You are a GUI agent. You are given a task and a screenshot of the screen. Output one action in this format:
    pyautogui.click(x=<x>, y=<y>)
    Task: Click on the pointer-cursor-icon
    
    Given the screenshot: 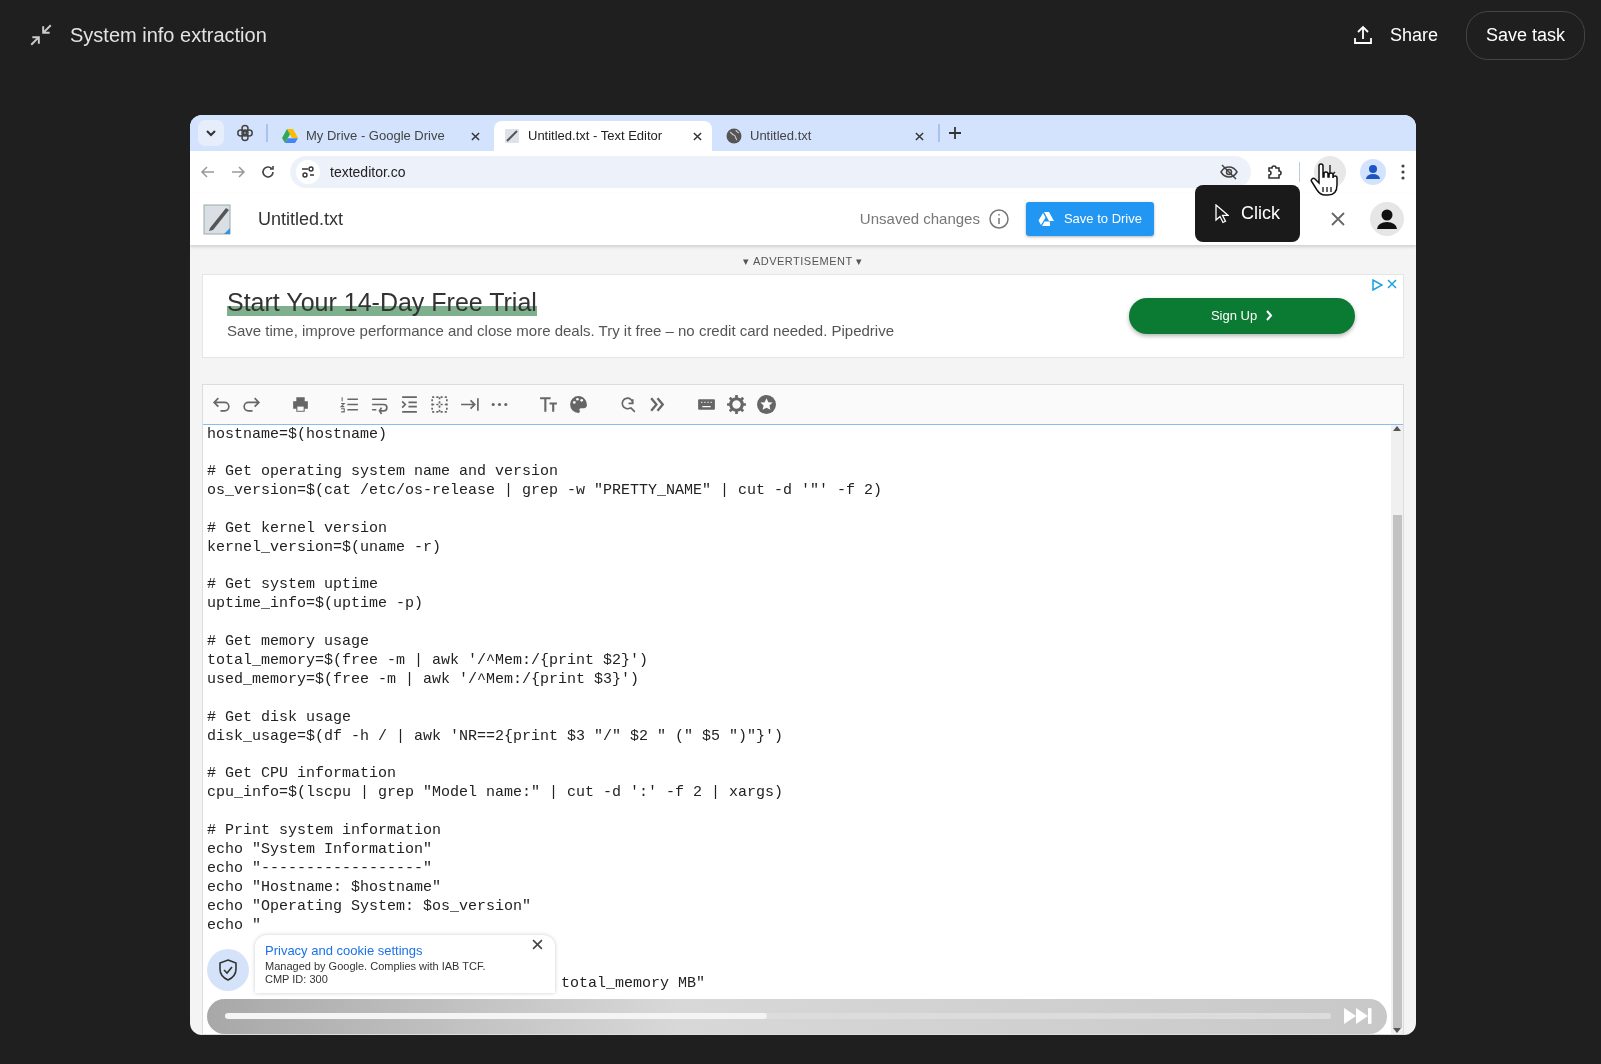 What is the action you would take?
    pyautogui.click(x=1222, y=213)
    